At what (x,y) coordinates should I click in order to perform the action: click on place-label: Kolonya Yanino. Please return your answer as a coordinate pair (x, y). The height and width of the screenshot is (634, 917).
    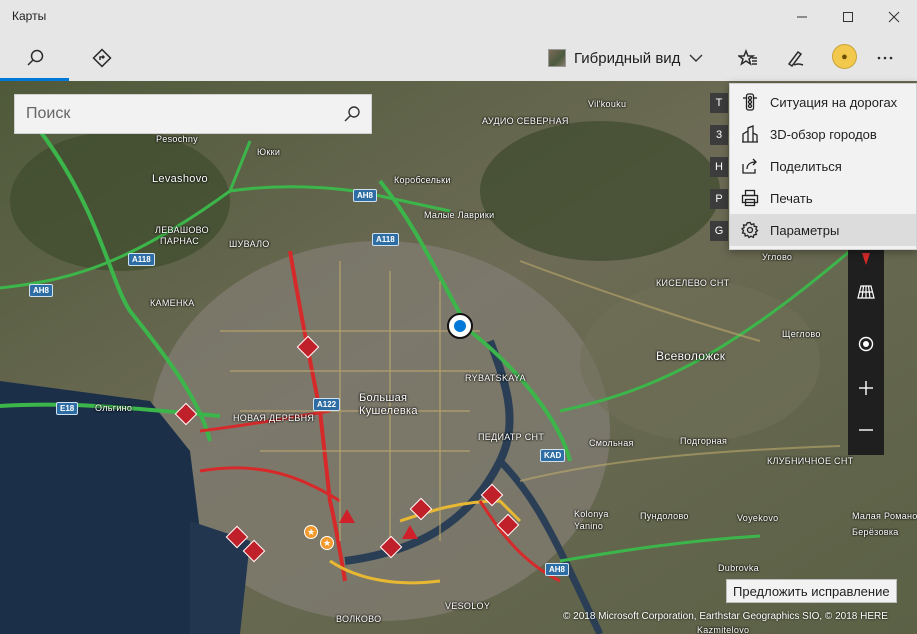
    Looking at the image, I should click on (591, 520).